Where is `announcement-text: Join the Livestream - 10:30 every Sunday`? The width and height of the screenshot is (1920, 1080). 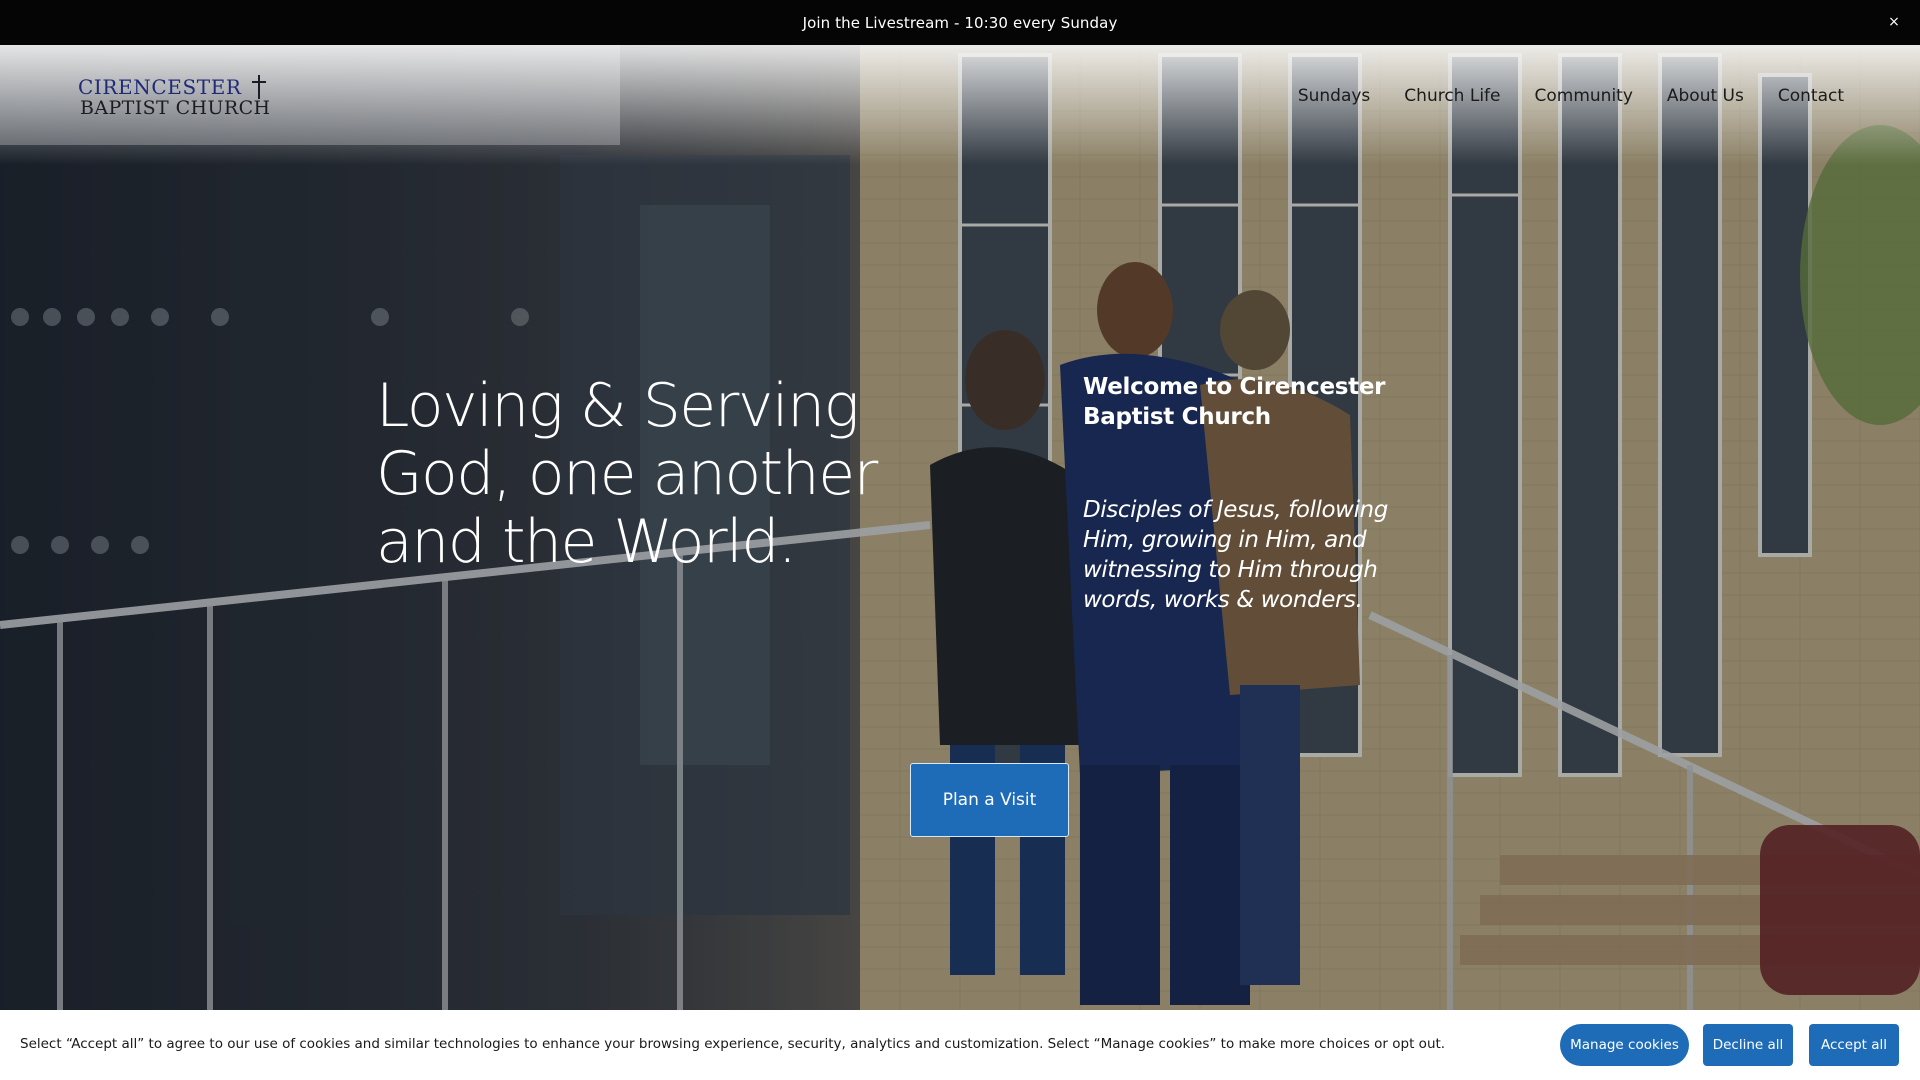 announcement-text: Join the Livestream - 10:30 every Sunday is located at coordinates (960, 23).